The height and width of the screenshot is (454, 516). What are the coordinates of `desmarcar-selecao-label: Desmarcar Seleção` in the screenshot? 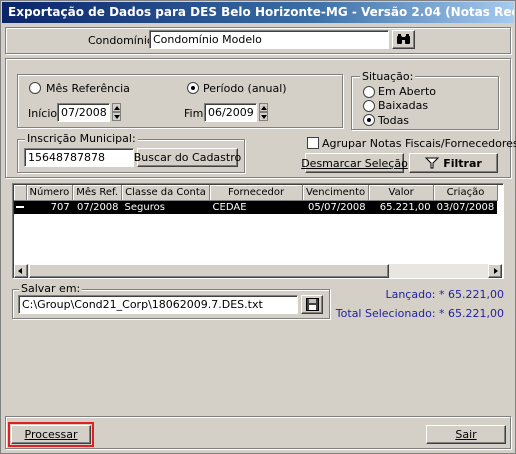 It's located at (354, 163).